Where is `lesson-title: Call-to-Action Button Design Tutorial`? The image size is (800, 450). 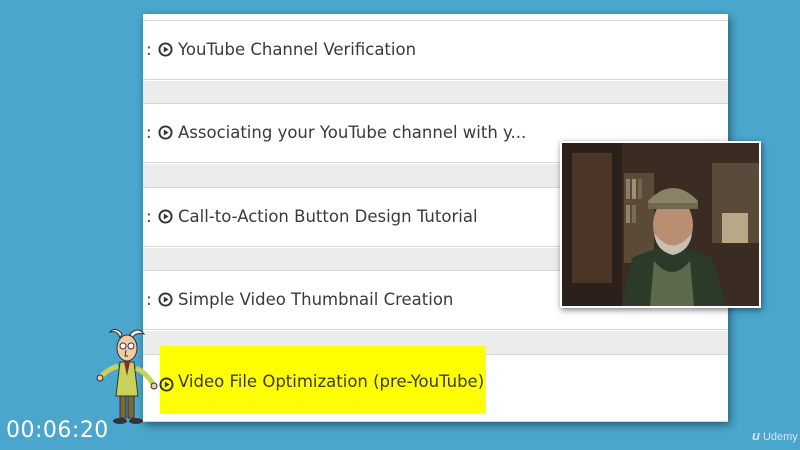 lesson-title: Call-to-Action Button Design Tutorial is located at coordinates (328, 216).